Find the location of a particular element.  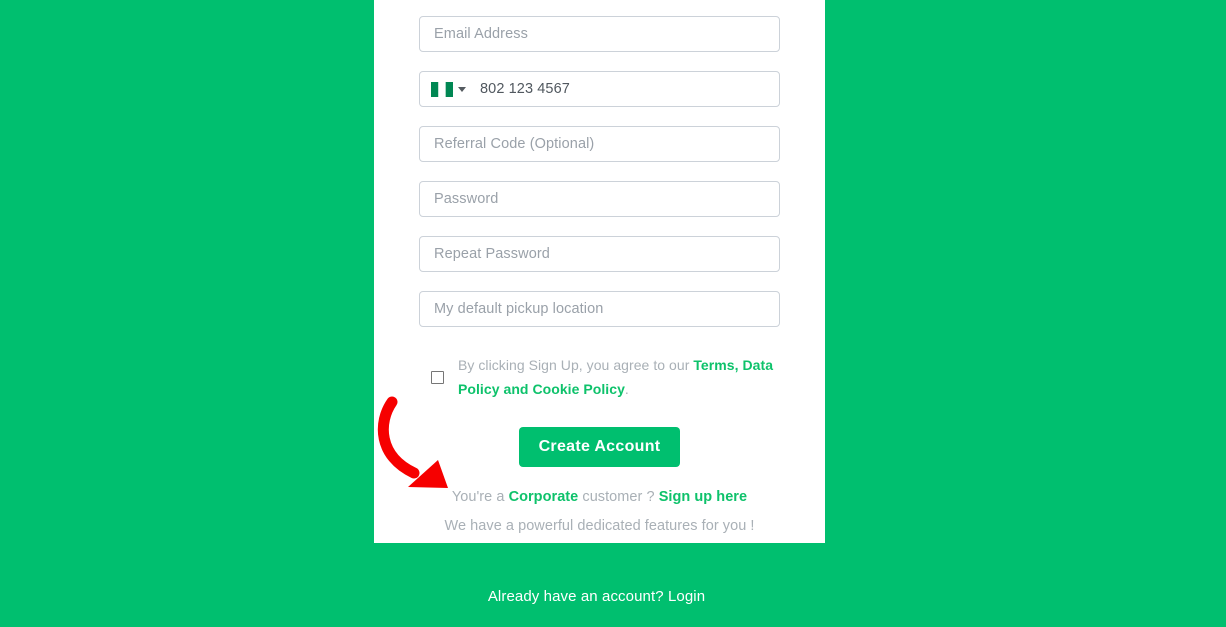

nigeria-flag-icon is located at coordinates (442, 89).